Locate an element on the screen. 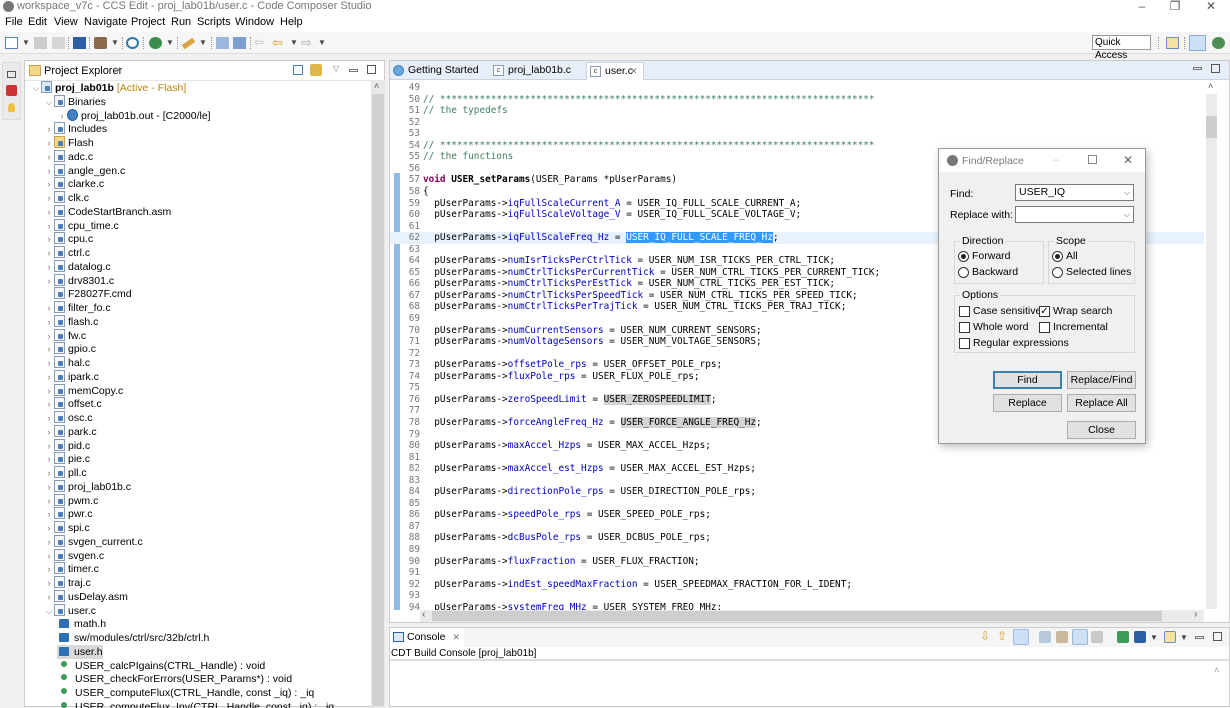 The height and width of the screenshot is (708, 1230). menu-view: View is located at coordinates (66, 22).